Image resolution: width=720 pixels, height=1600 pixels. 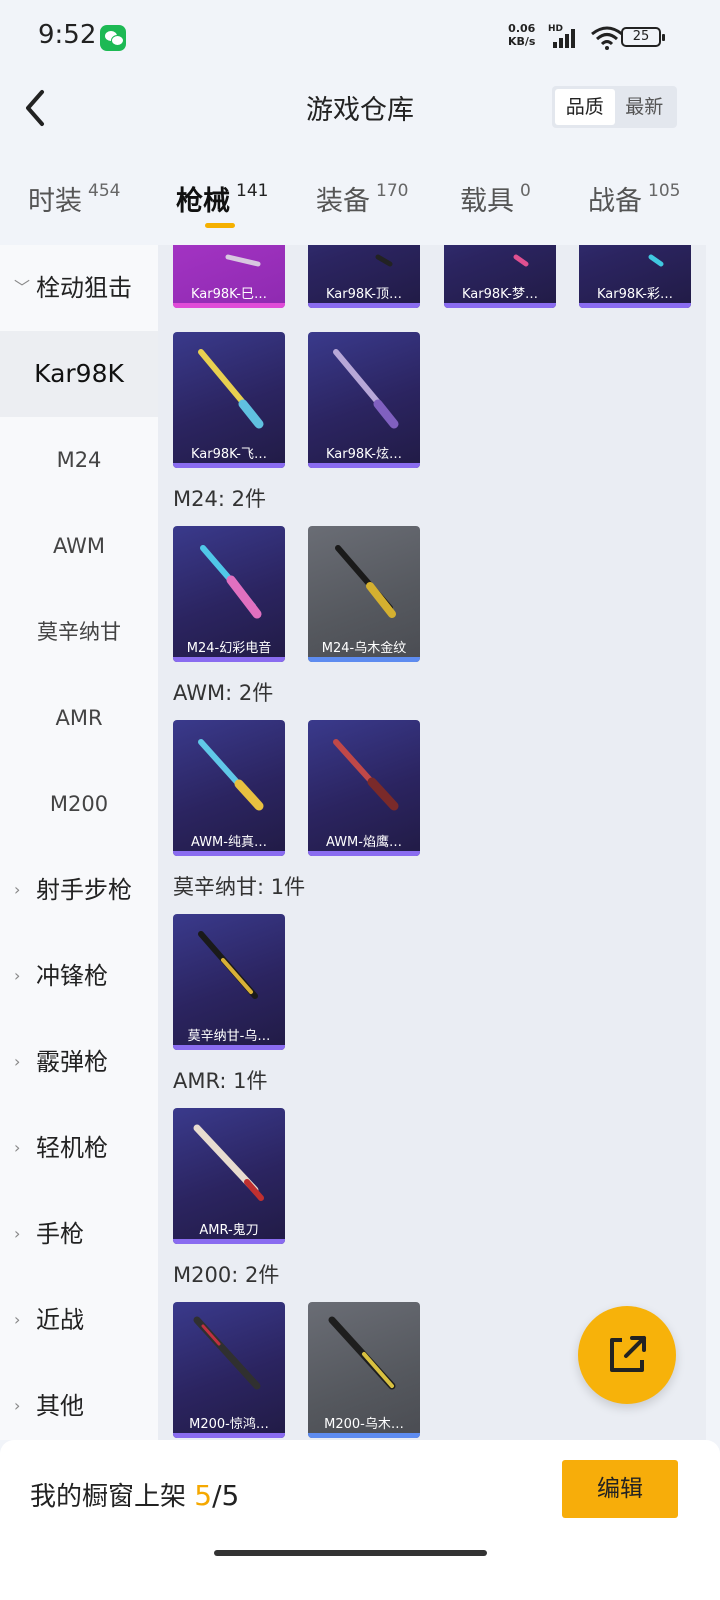 I want to click on weapon-card: M24-幻彩电音, so click(x=229, y=594).